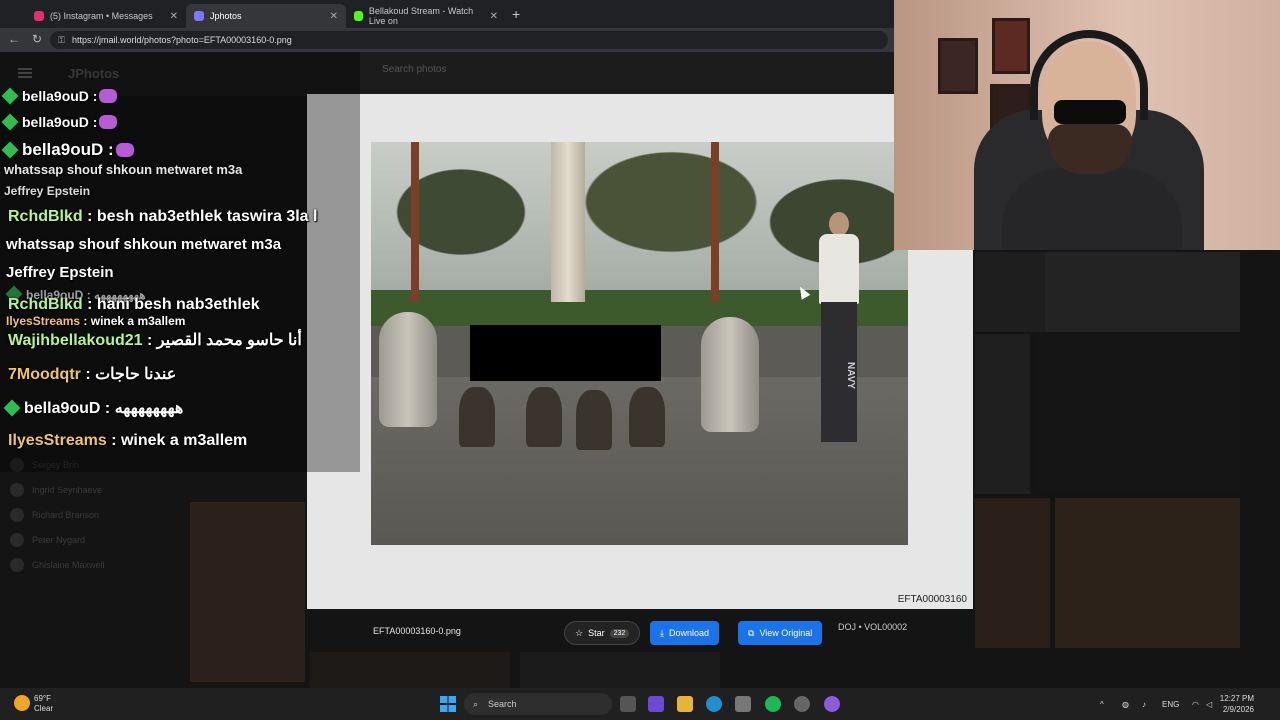  I want to click on list-item: Ingrid Seynhaeve, so click(57, 489).